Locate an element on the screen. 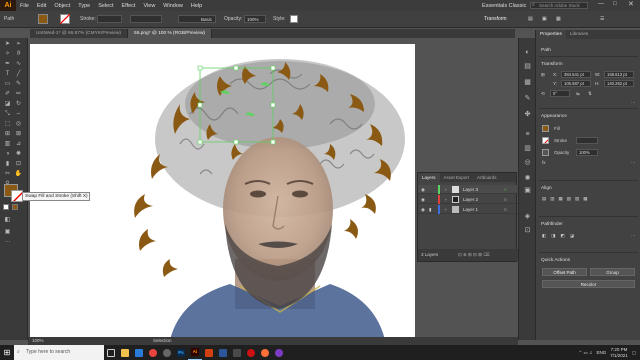 This screenshot has height=360, width=640. tab-libraries: Libraries is located at coordinates (579, 34).